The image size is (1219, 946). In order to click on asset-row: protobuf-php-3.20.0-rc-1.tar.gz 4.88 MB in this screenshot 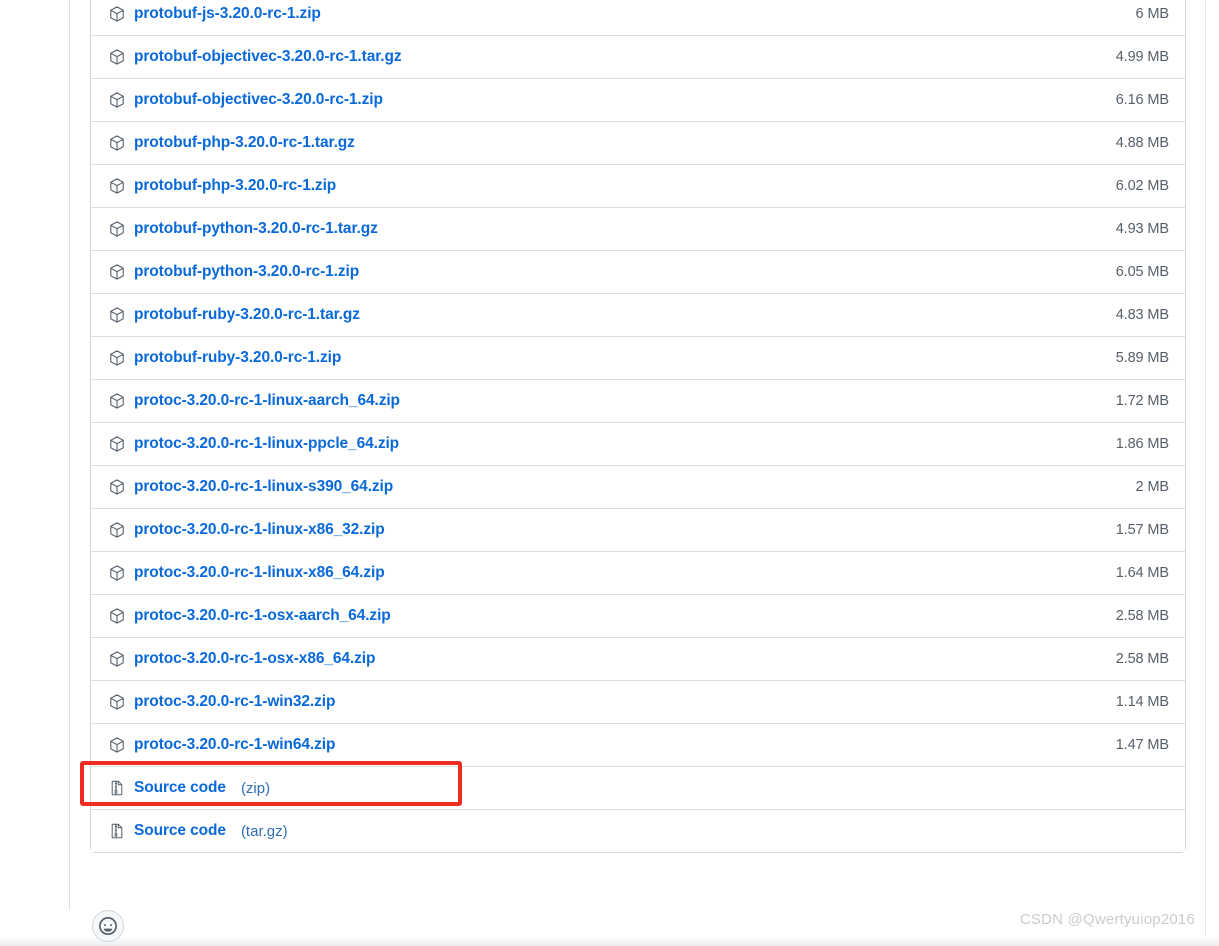, I will do `click(638, 142)`.